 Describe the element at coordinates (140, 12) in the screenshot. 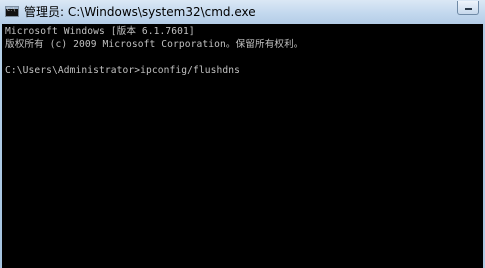

I see `window-title: 管理员: C:\Windows\system32\cmd.exe` at that location.